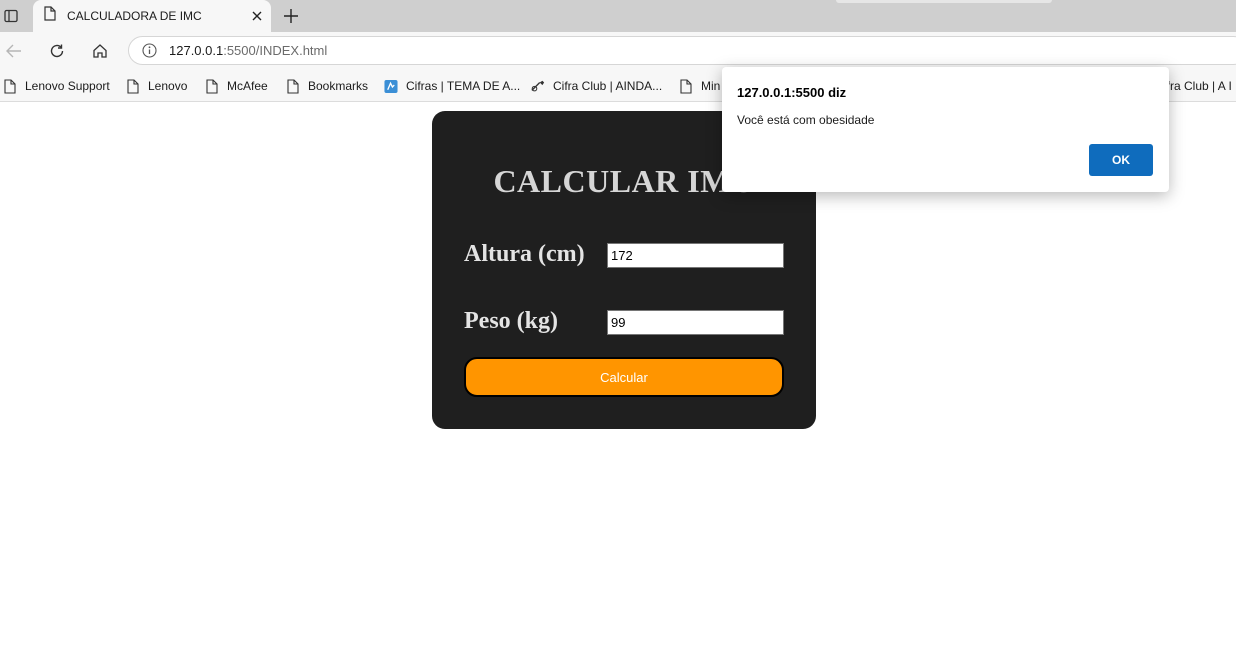  I want to click on url-path: :5500/INDEX.html, so click(275, 50).